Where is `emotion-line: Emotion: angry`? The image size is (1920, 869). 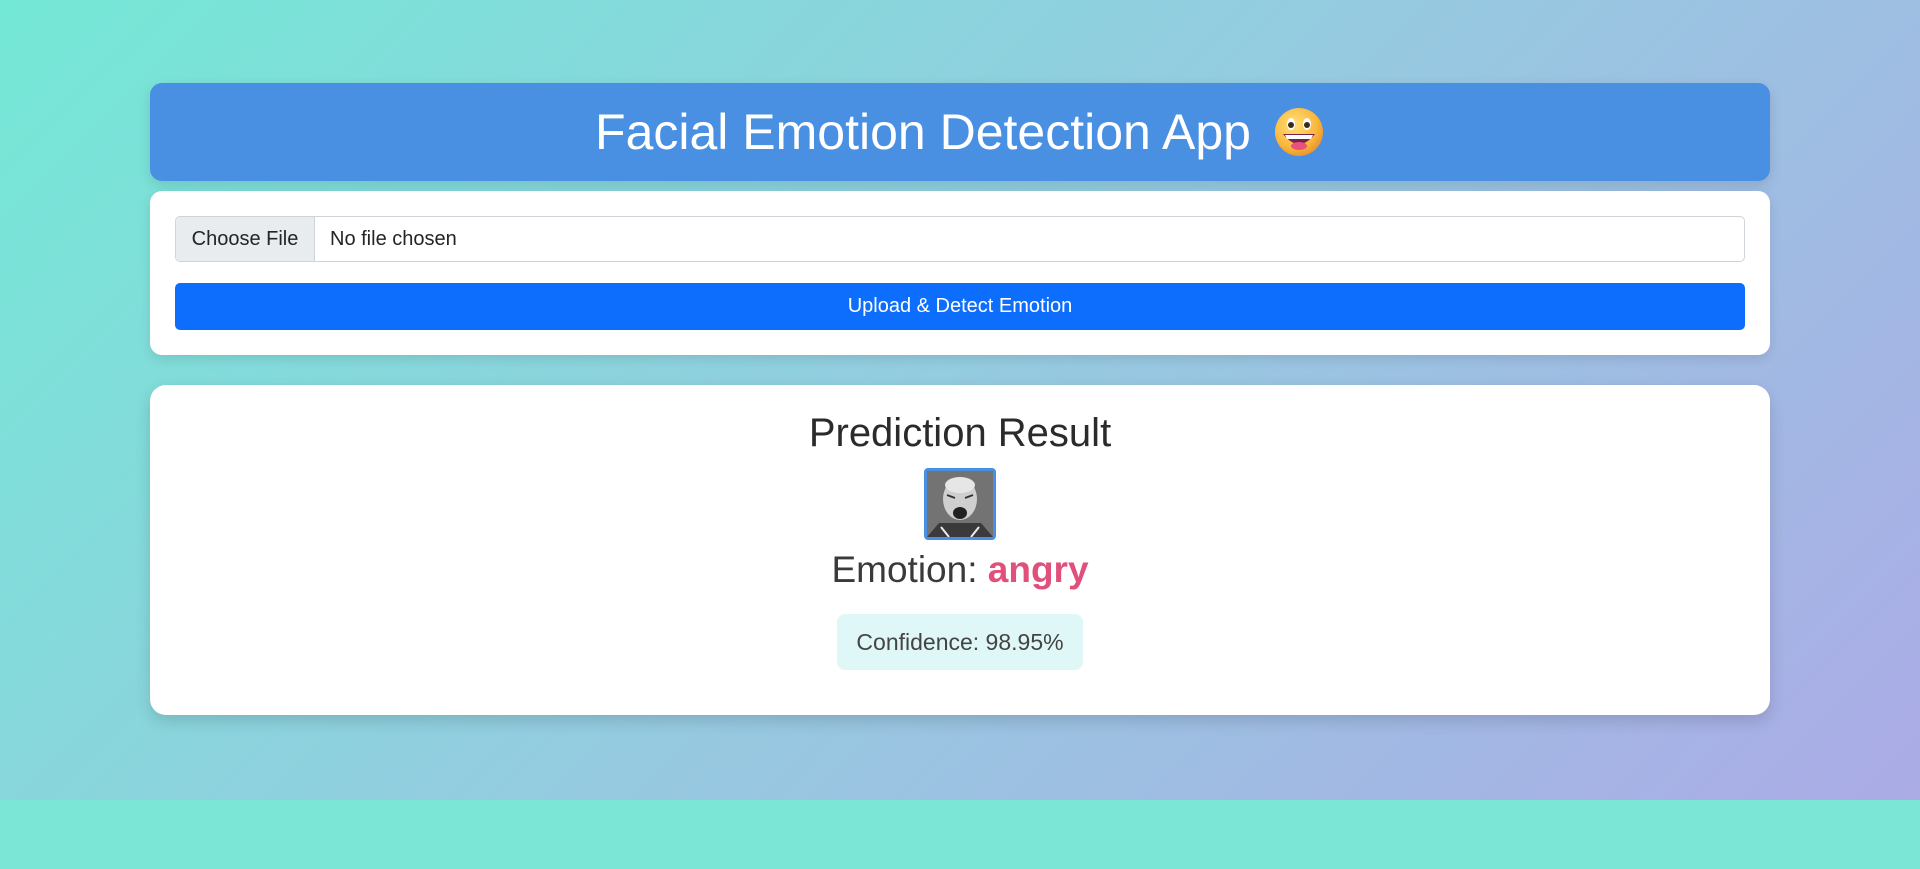 emotion-line: Emotion: angry is located at coordinates (960, 570).